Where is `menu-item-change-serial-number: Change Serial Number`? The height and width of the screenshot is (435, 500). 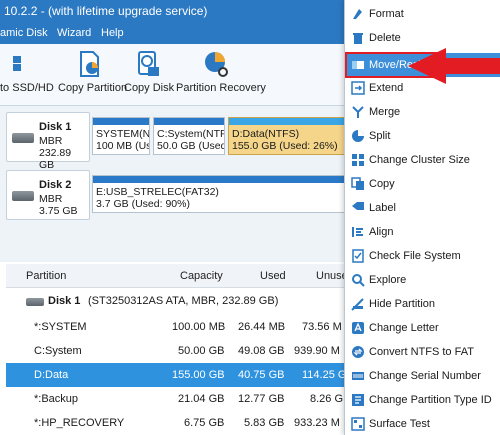
menu-item-change-serial-number: Change Serial Number is located at coordinates (422, 376).